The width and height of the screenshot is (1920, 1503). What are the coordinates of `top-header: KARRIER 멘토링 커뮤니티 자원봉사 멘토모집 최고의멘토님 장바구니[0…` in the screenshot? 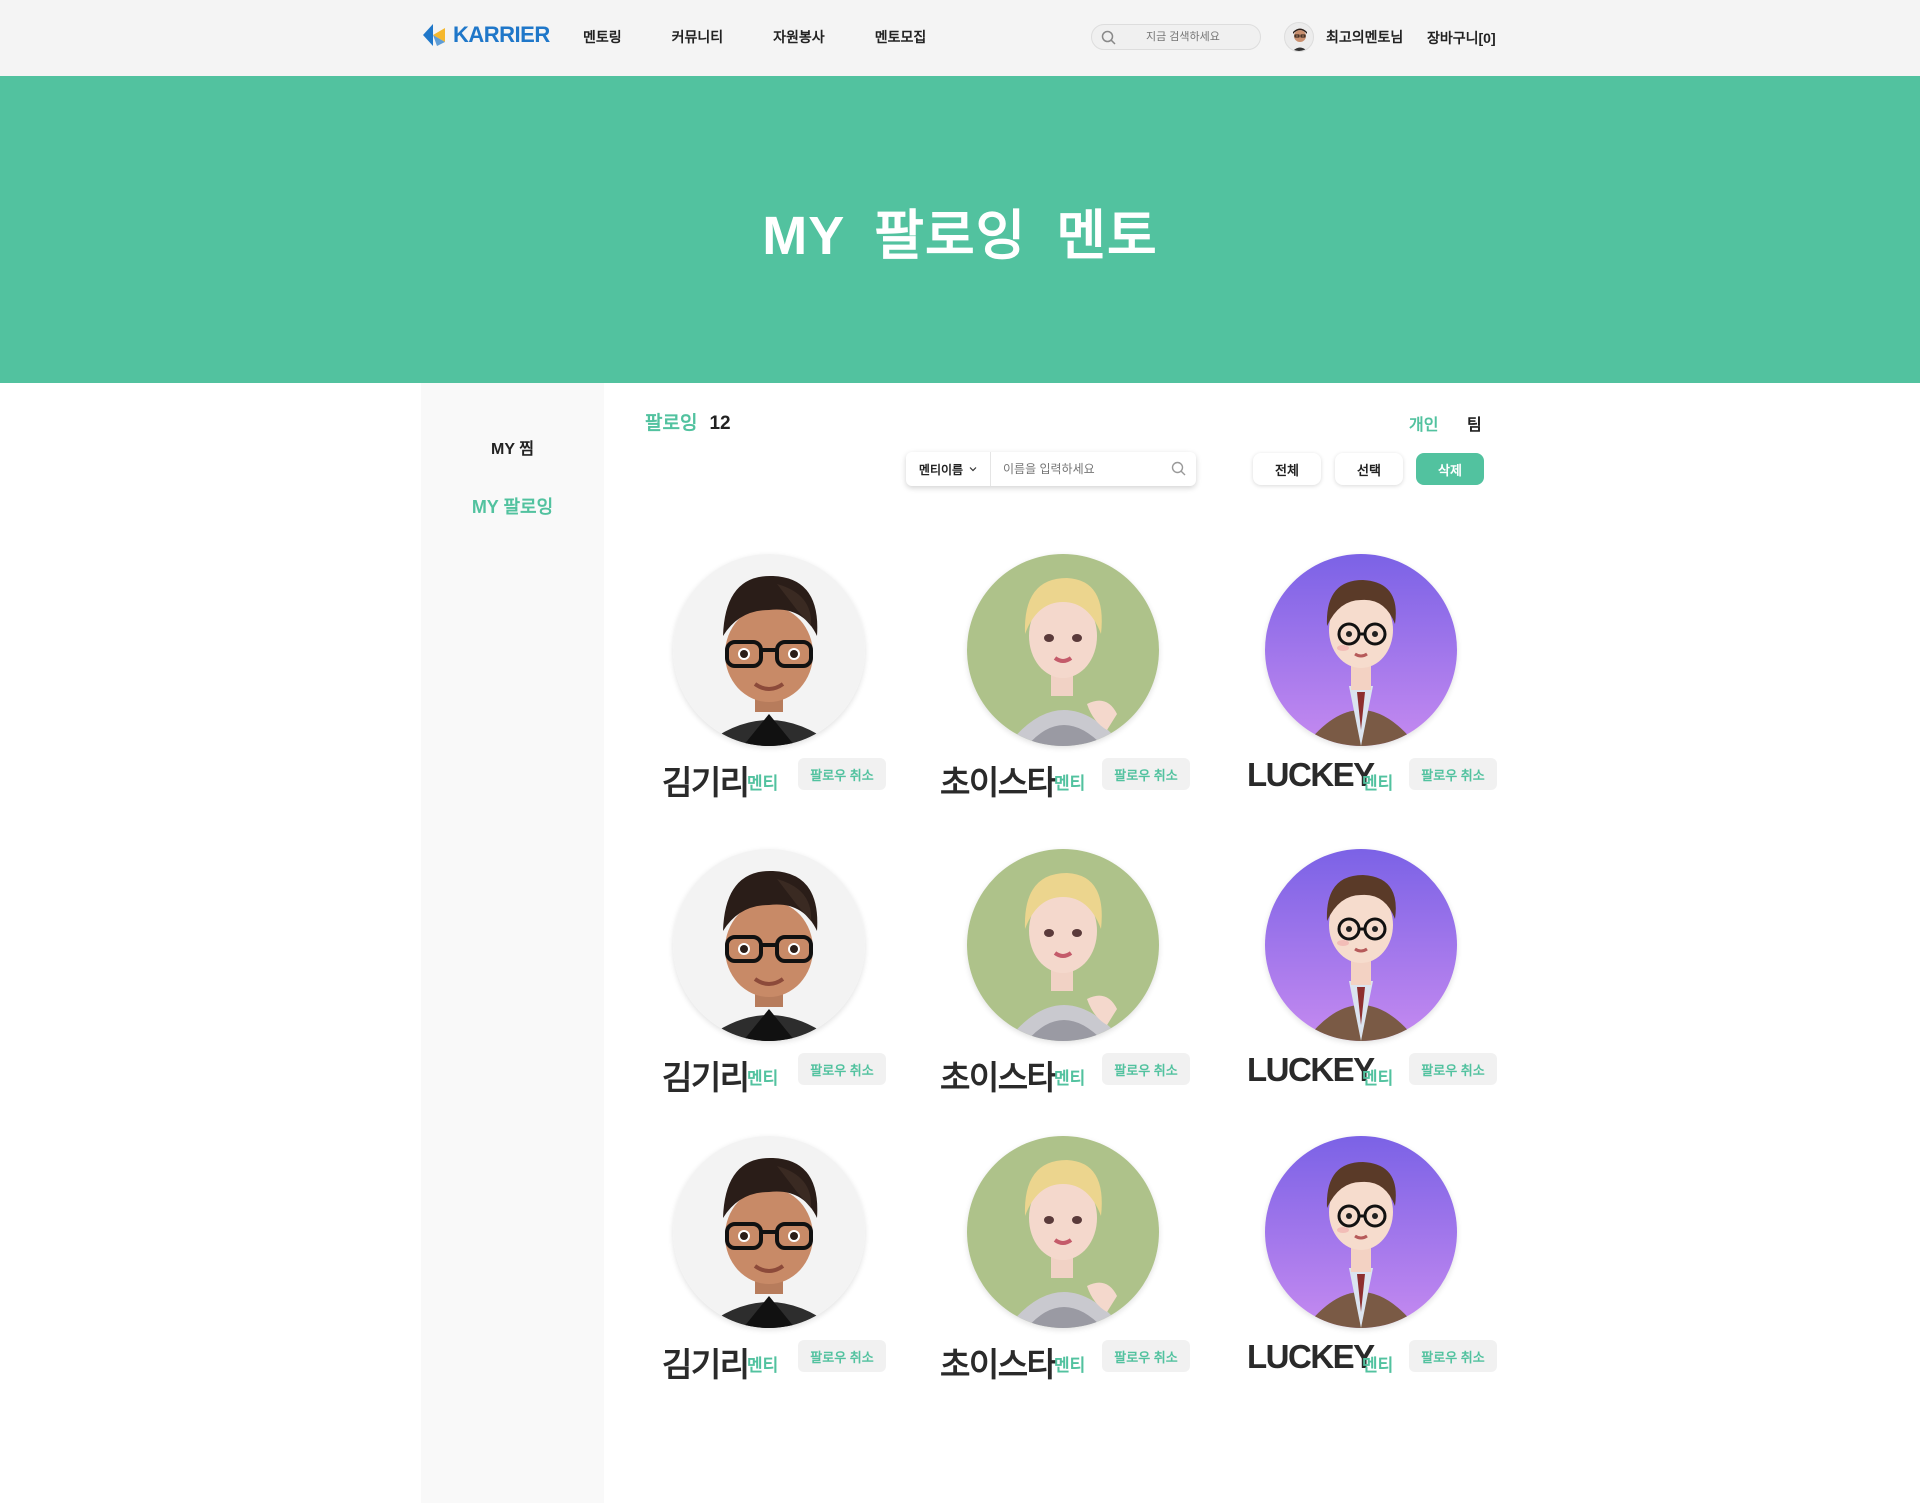 It's located at (960, 38).